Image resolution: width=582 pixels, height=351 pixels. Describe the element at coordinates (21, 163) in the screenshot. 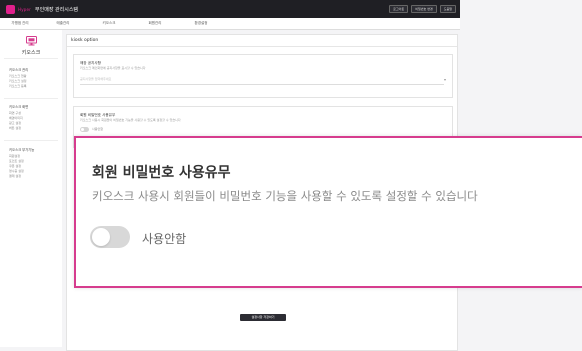

I see `sidebar-group: 키오스크 부가기능 회원설정 포인트 설정 쿠폰 설정 영수증 설정 결제 설정` at that location.